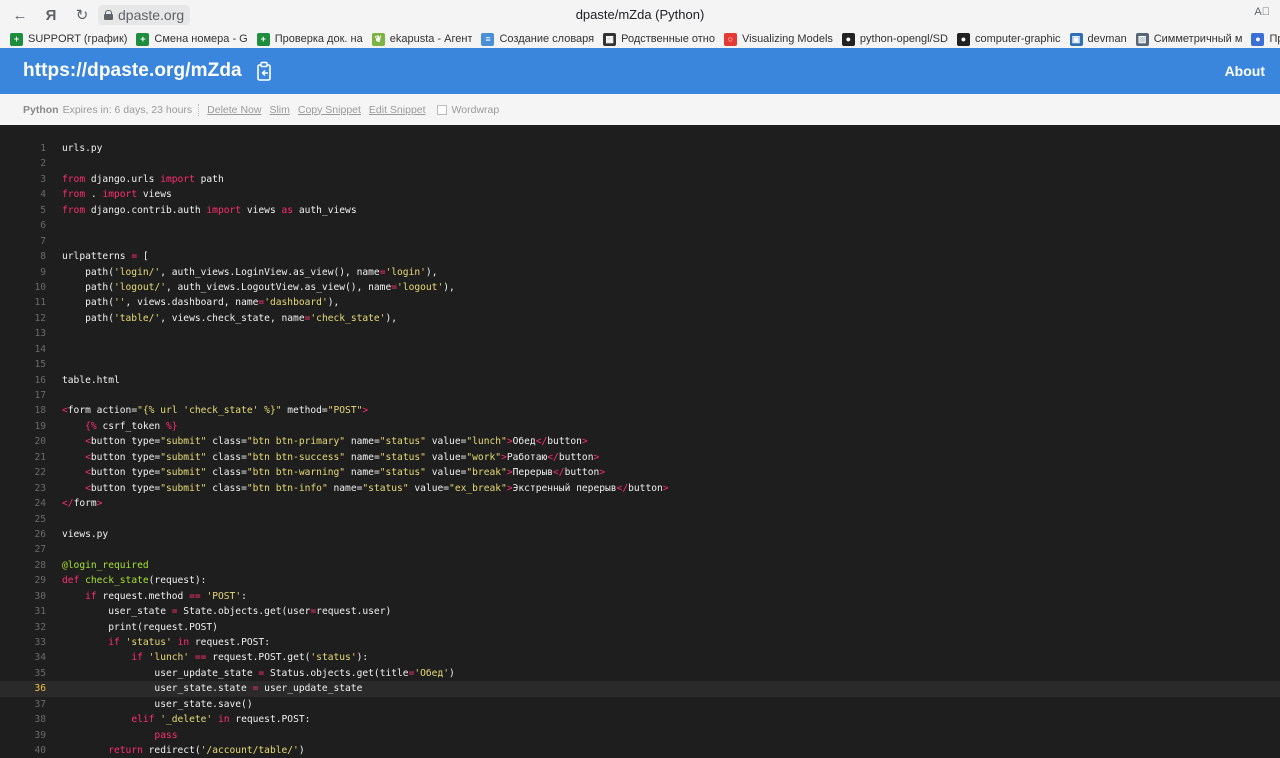 Image resolution: width=1280 pixels, height=758 pixels. What do you see at coordinates (265, 71) in the screenshot?
I see `clipboard-copy-icon` at bounding box center [265, 71].